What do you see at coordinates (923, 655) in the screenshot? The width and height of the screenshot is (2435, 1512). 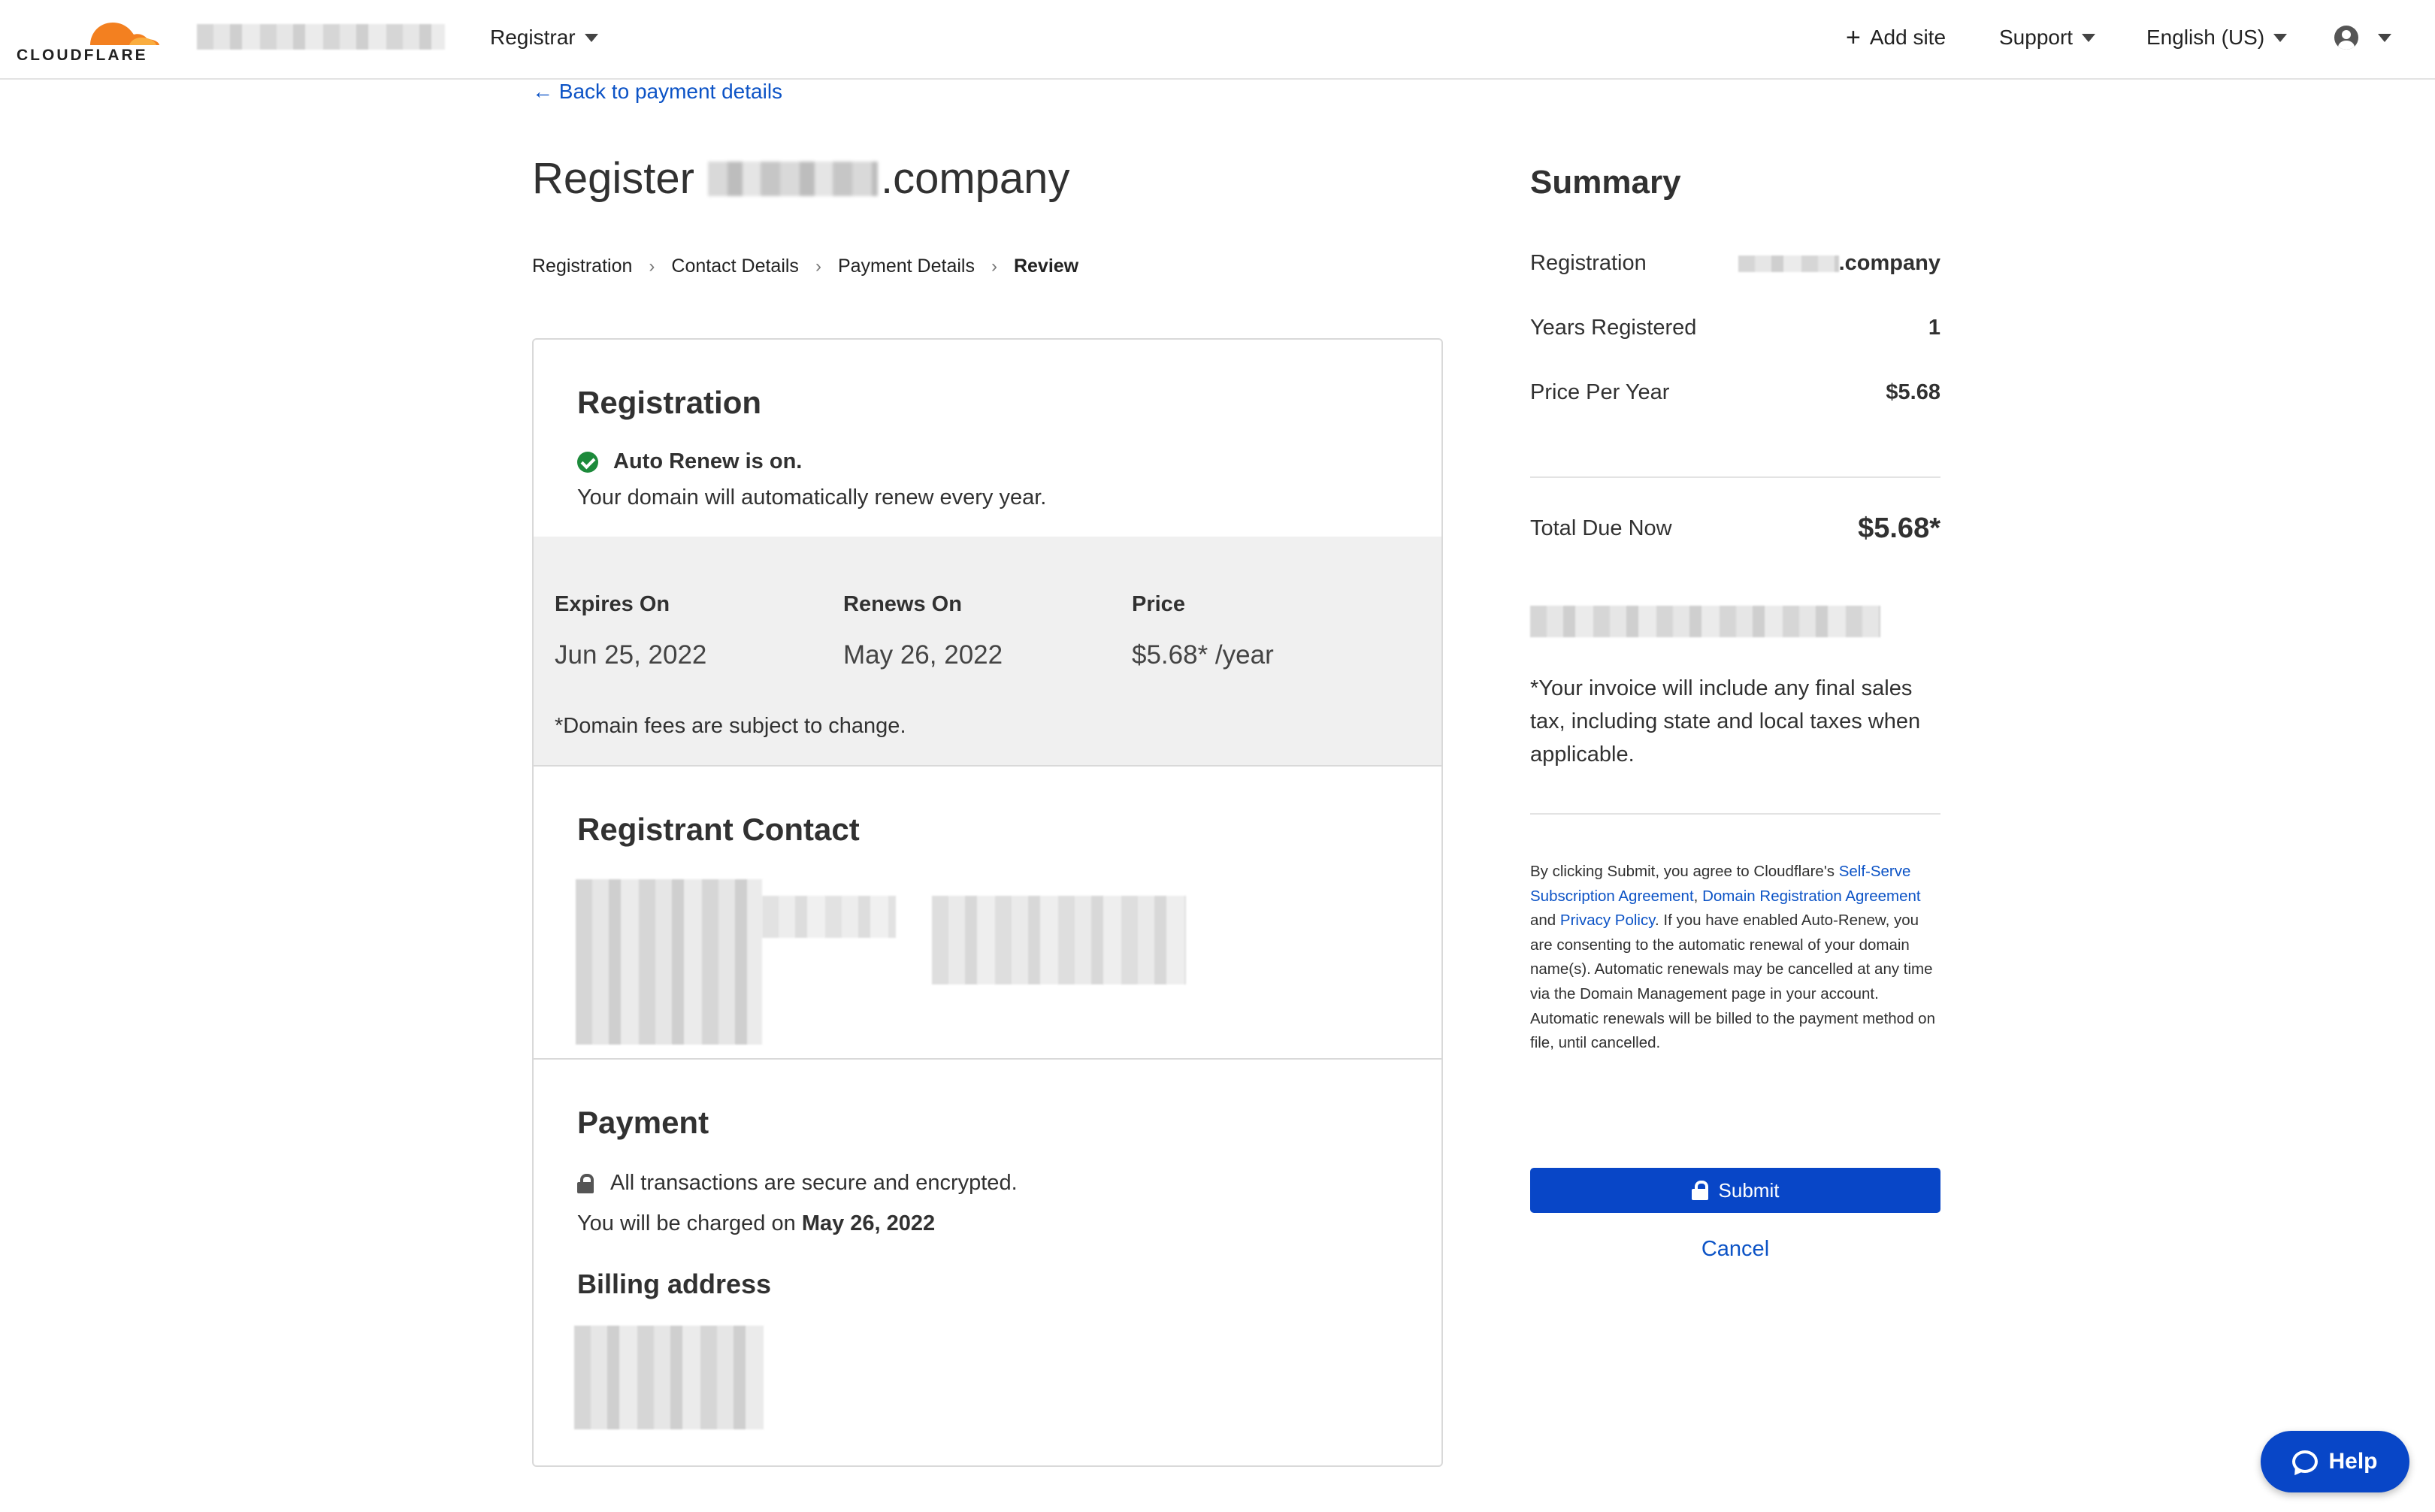 I see `renews-on-value: May 26, 2022` at bounding box center [923, 655].